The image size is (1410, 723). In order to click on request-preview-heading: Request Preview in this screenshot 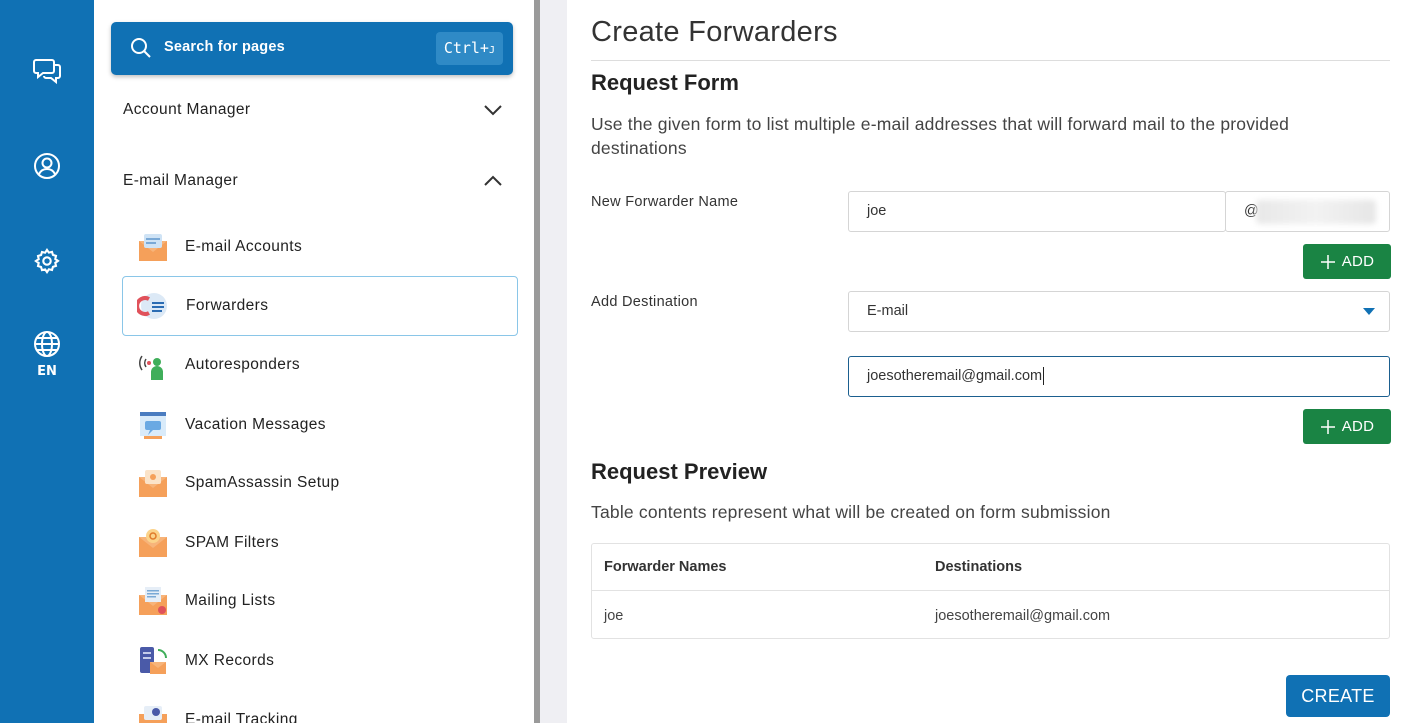, I will do `click(679, 471)`.